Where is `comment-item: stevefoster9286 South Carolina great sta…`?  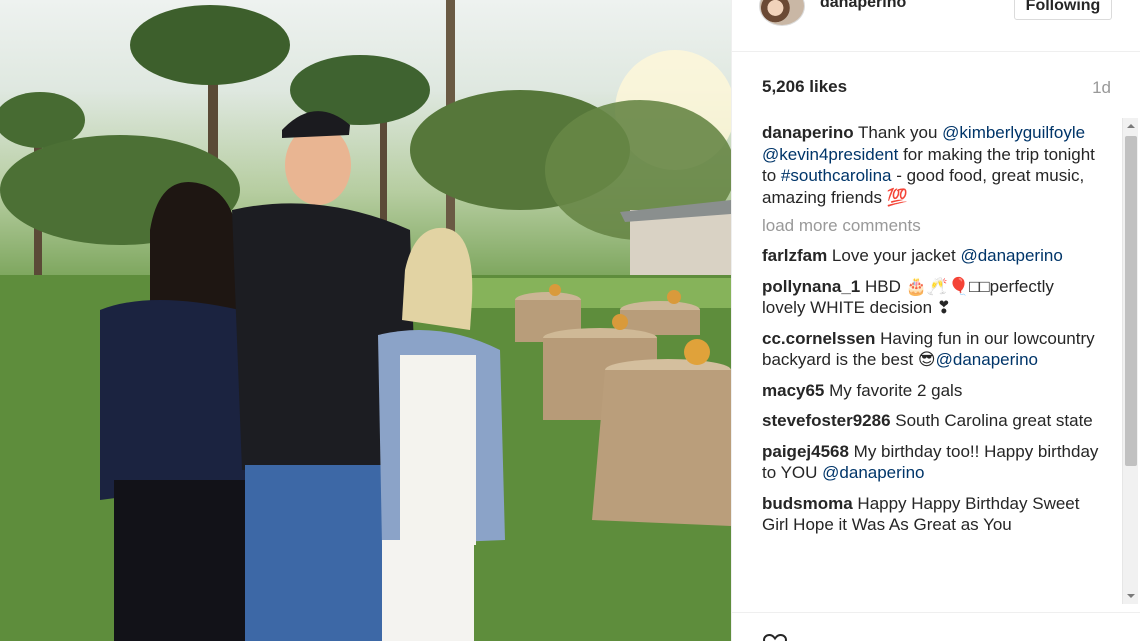 comment-item: stevefoster9286 South Carolina great sta… is located at coordinates (932, 421).